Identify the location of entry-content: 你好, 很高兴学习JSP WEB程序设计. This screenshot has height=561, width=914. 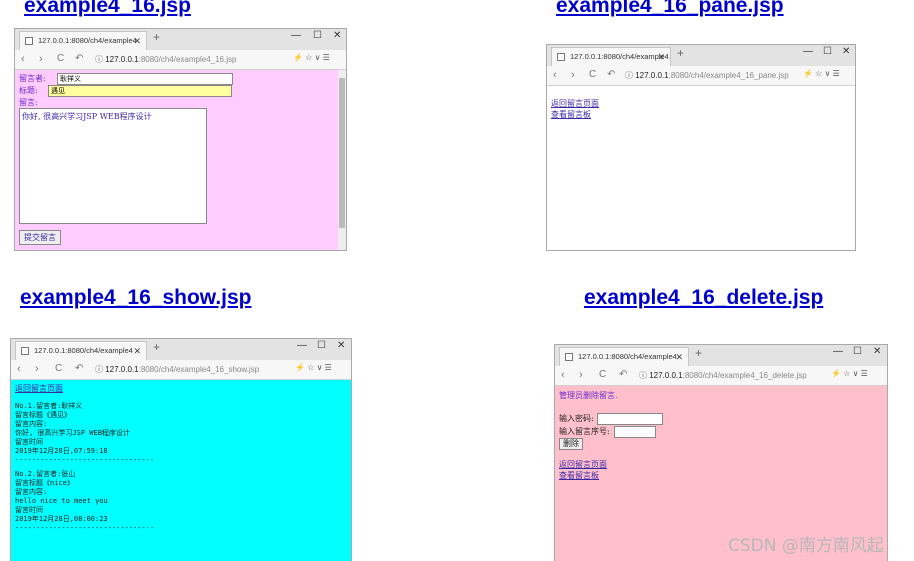
(72, 433).